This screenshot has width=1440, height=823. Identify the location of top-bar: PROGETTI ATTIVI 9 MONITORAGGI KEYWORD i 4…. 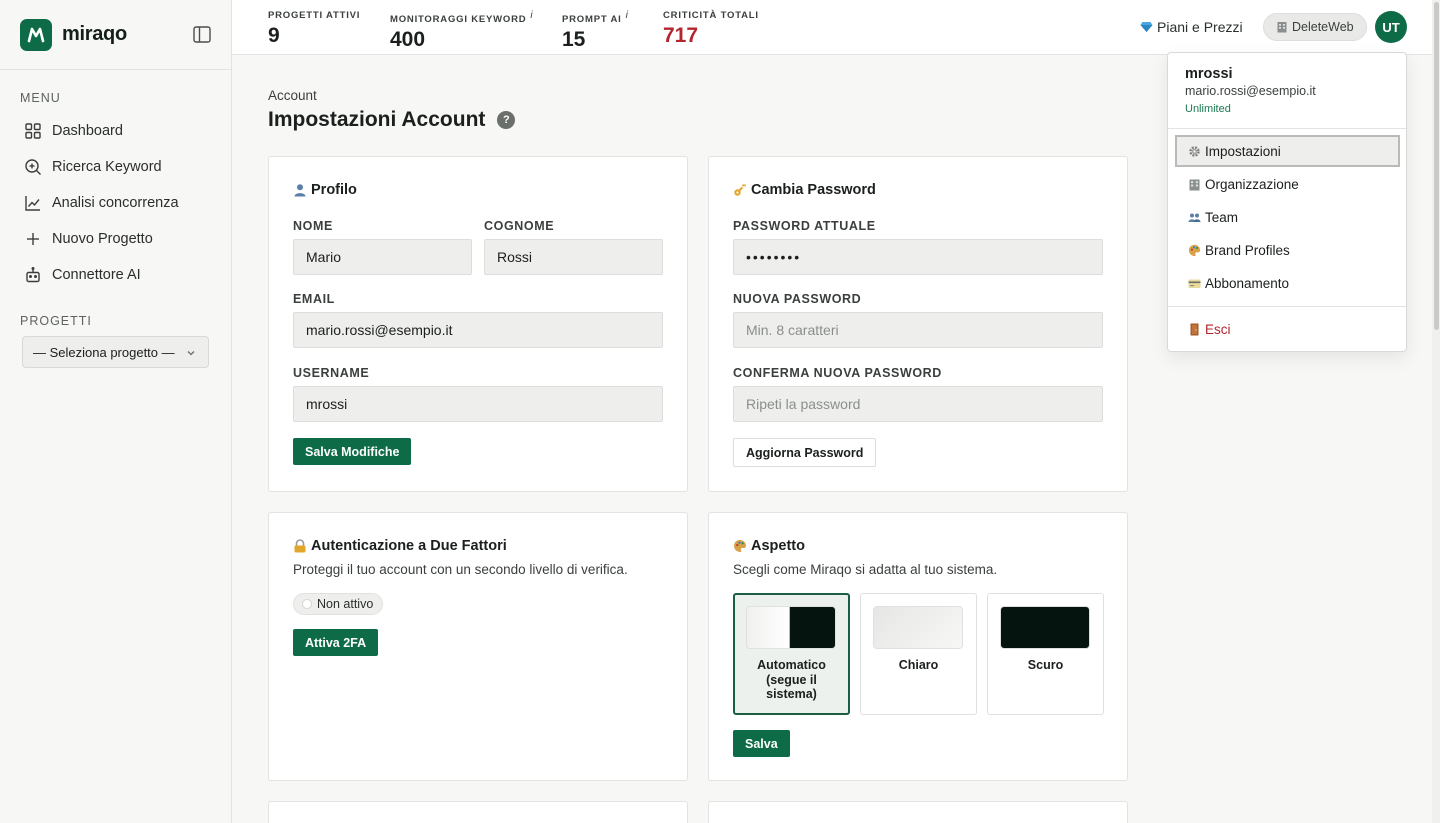
(836, 27).